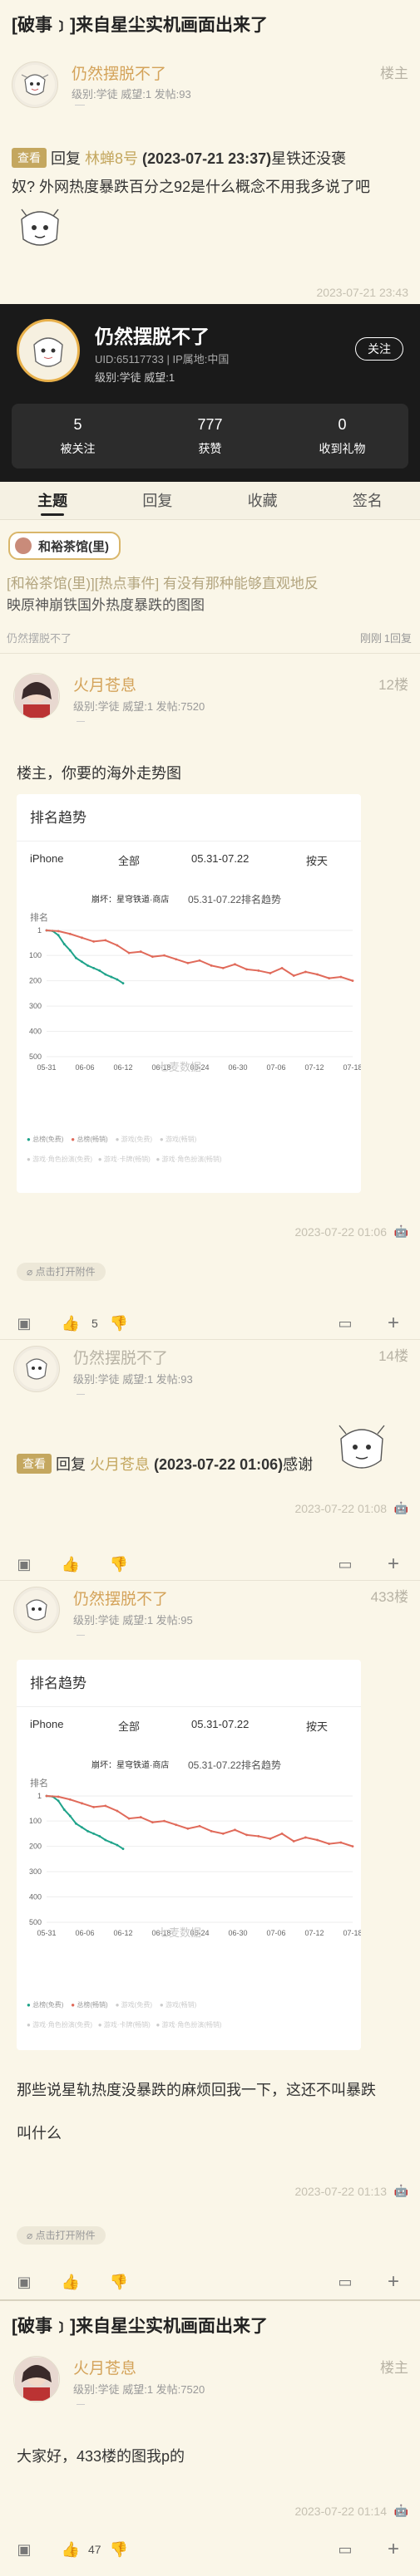 This screenshot has width=420, height=2576. I want to click on y-tick-label: 400, so click(35, 1897).